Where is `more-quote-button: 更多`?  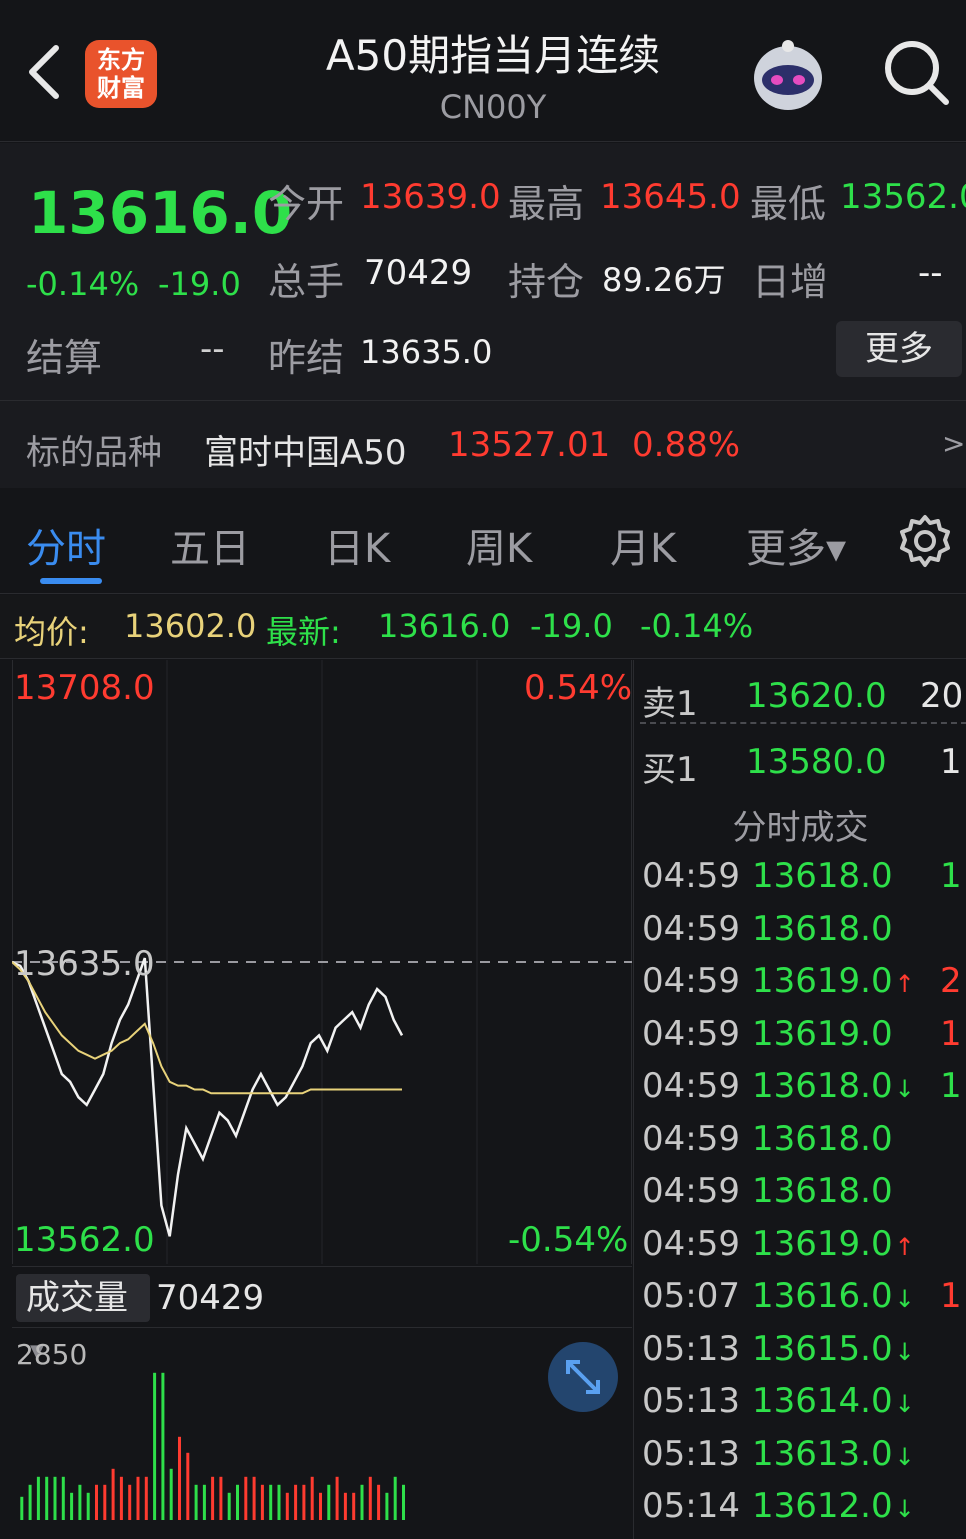 more-quote-button: 更多 is located at coordinates (899, 349).